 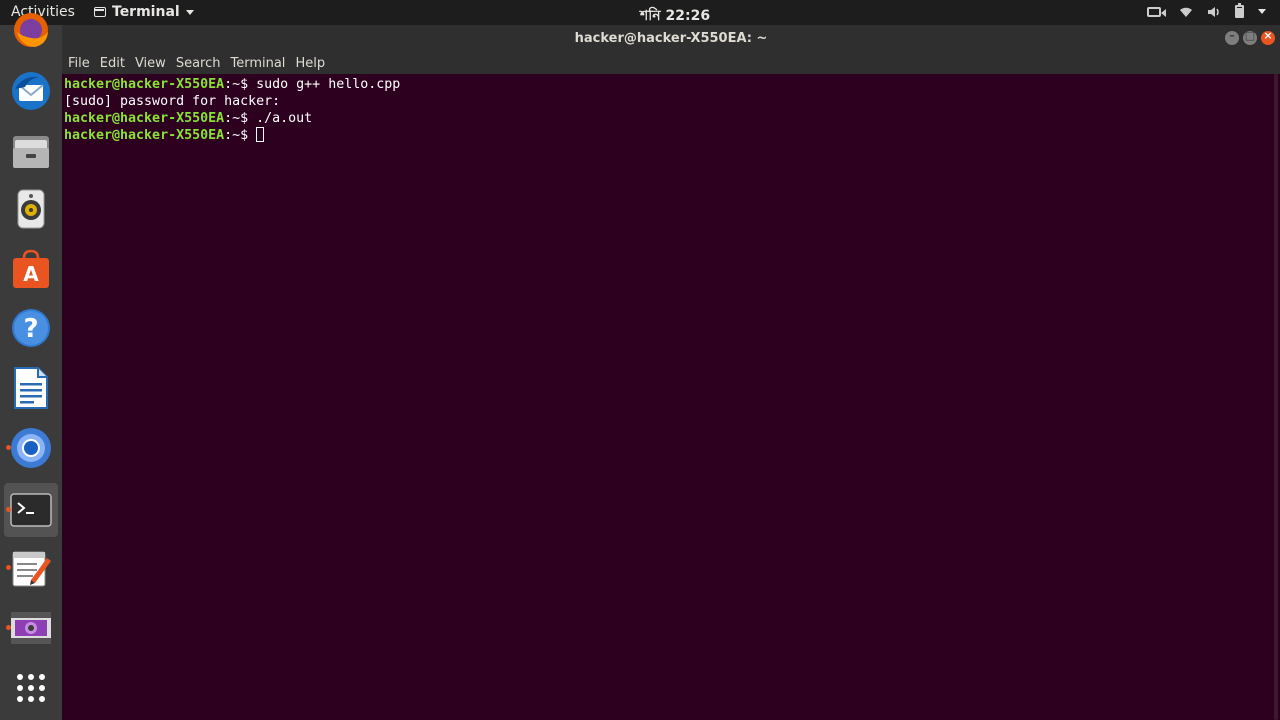 I want to click on top-panel: Activities Terminal শনি 22:26, so click(x=640, y=12).